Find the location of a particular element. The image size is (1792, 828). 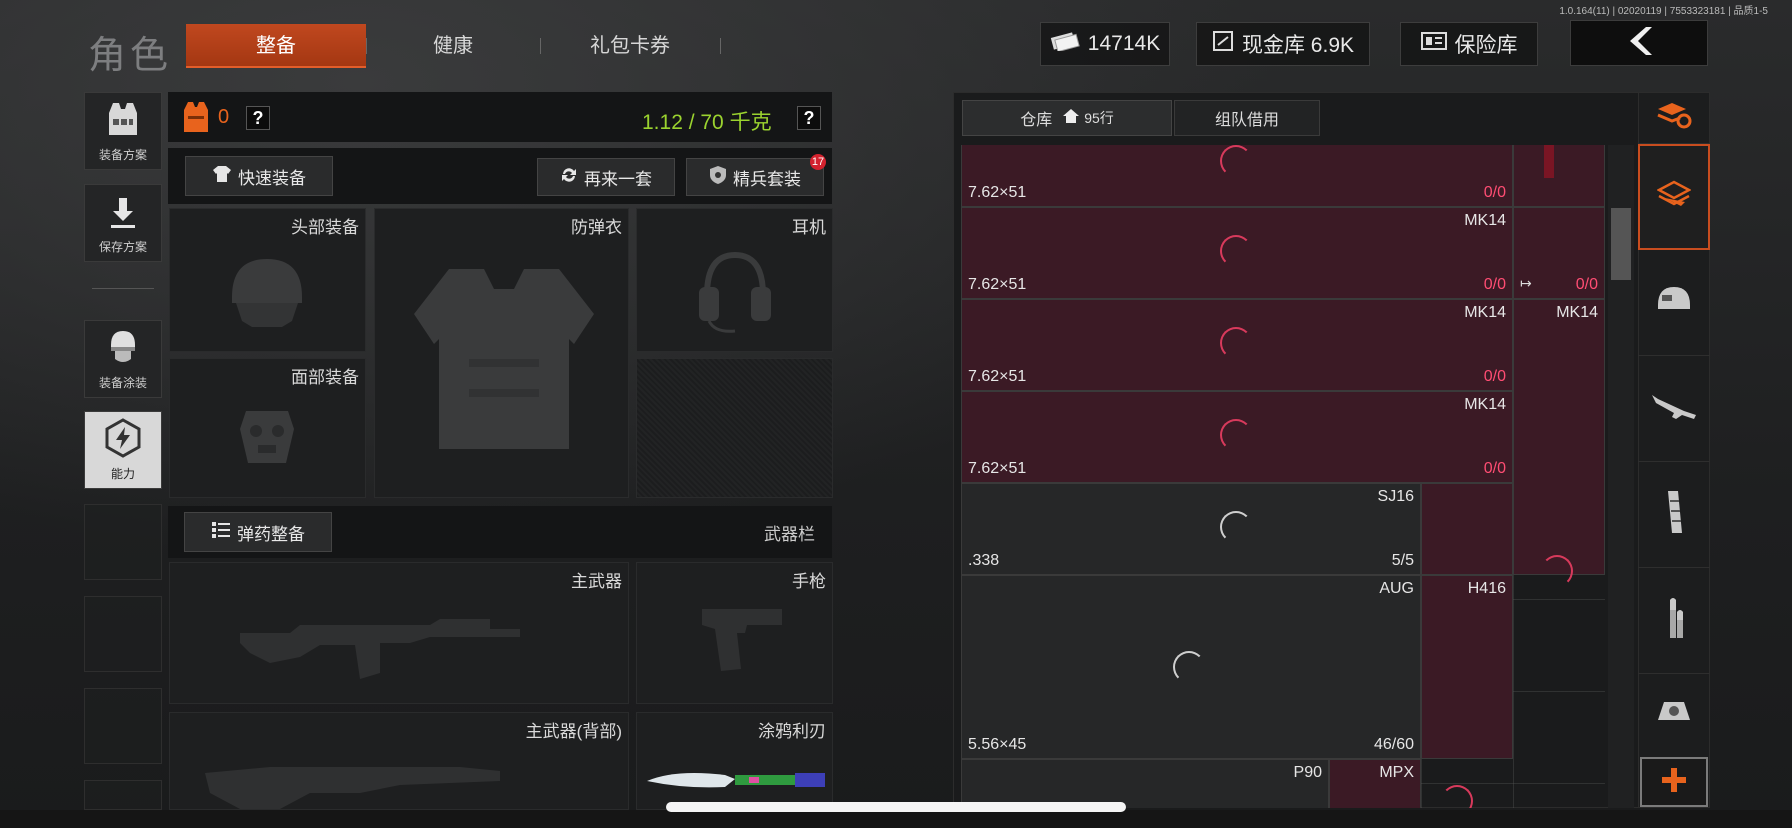

list-item: MPX is located at coordinates (1375, 783).